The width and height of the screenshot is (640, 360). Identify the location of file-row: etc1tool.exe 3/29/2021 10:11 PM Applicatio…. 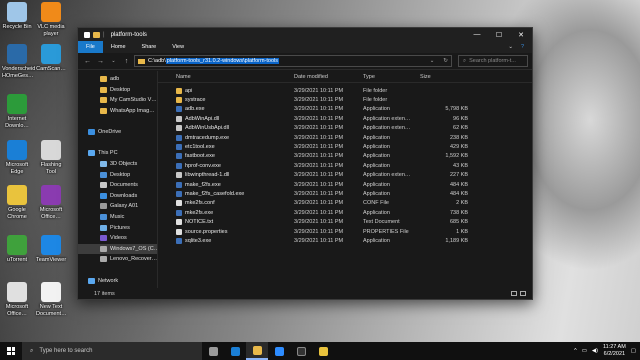
(345, 146).